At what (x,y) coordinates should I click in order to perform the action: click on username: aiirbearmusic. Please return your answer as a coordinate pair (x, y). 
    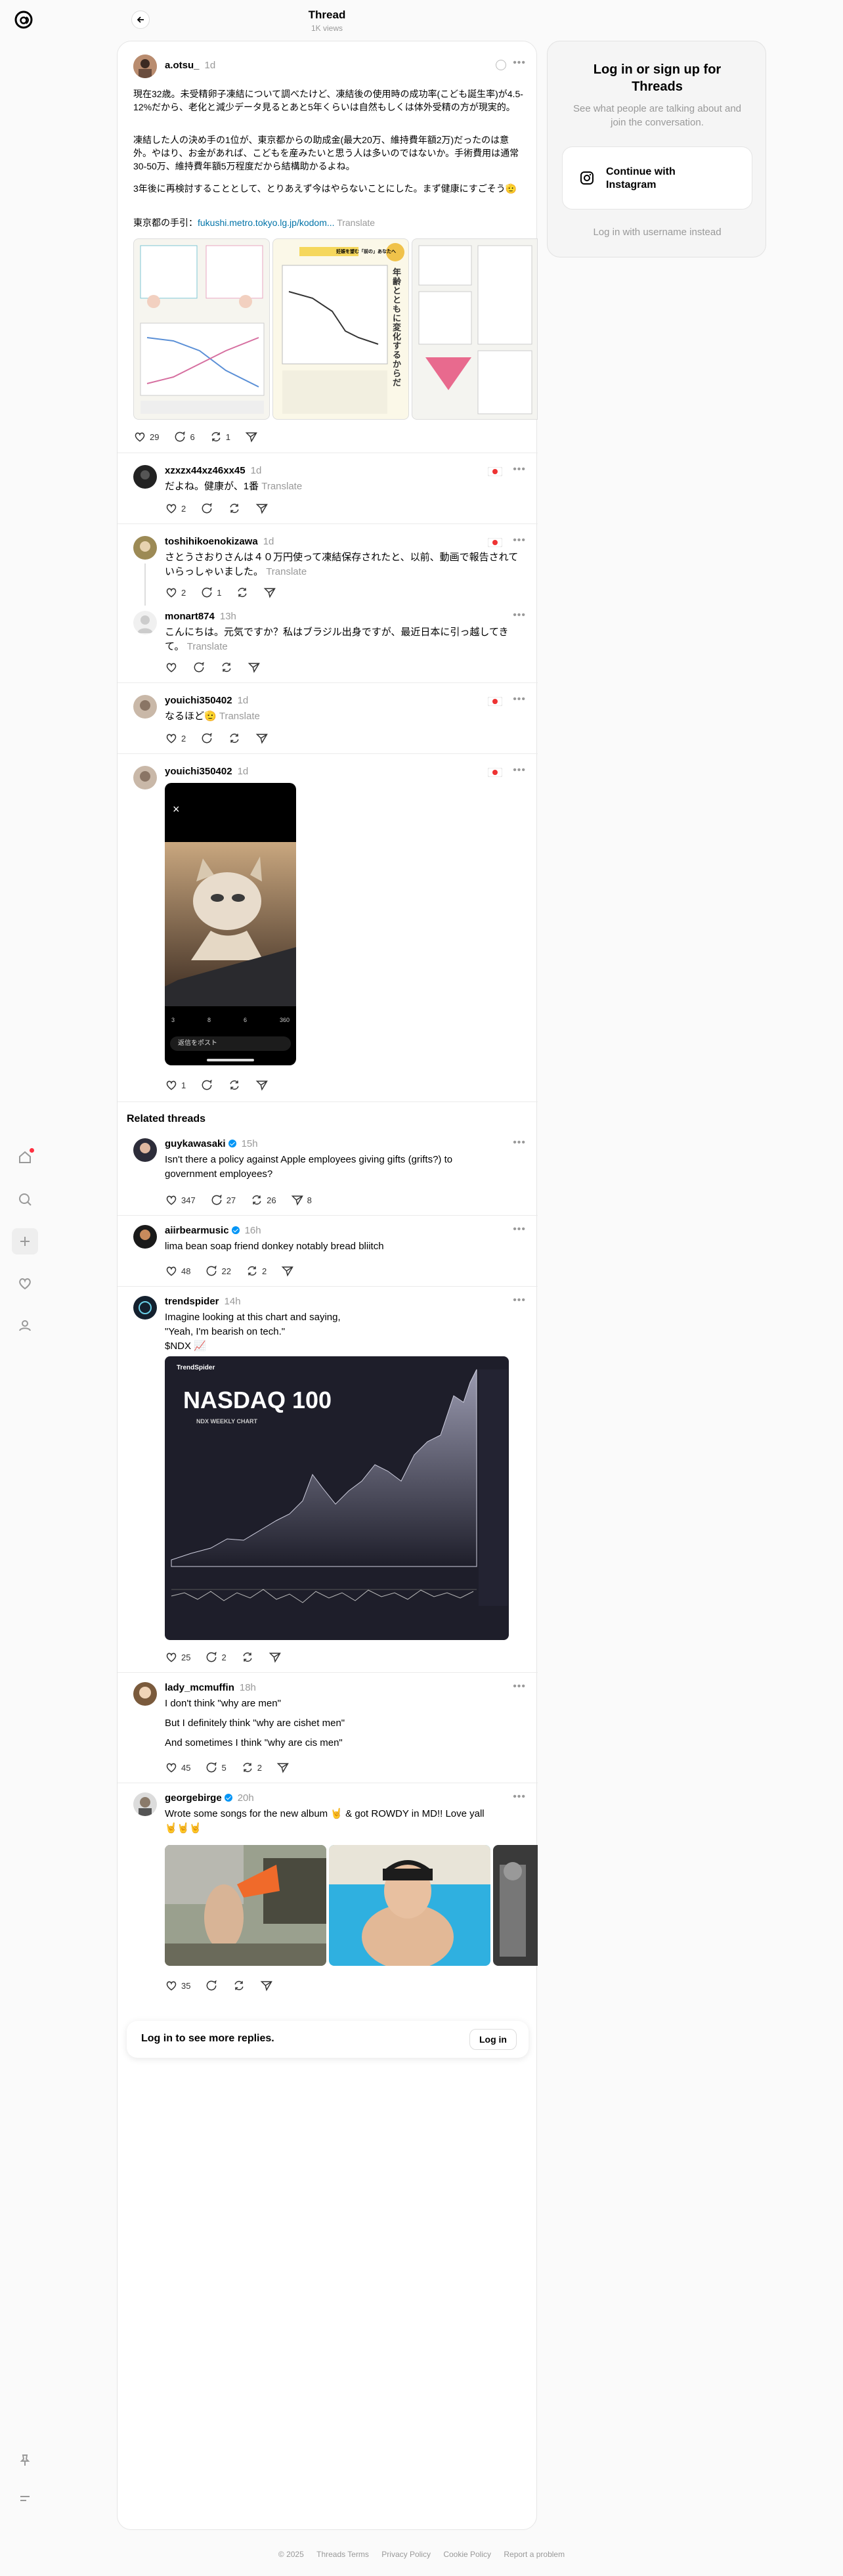
    Looking at the image, I should click on (197, 1230).